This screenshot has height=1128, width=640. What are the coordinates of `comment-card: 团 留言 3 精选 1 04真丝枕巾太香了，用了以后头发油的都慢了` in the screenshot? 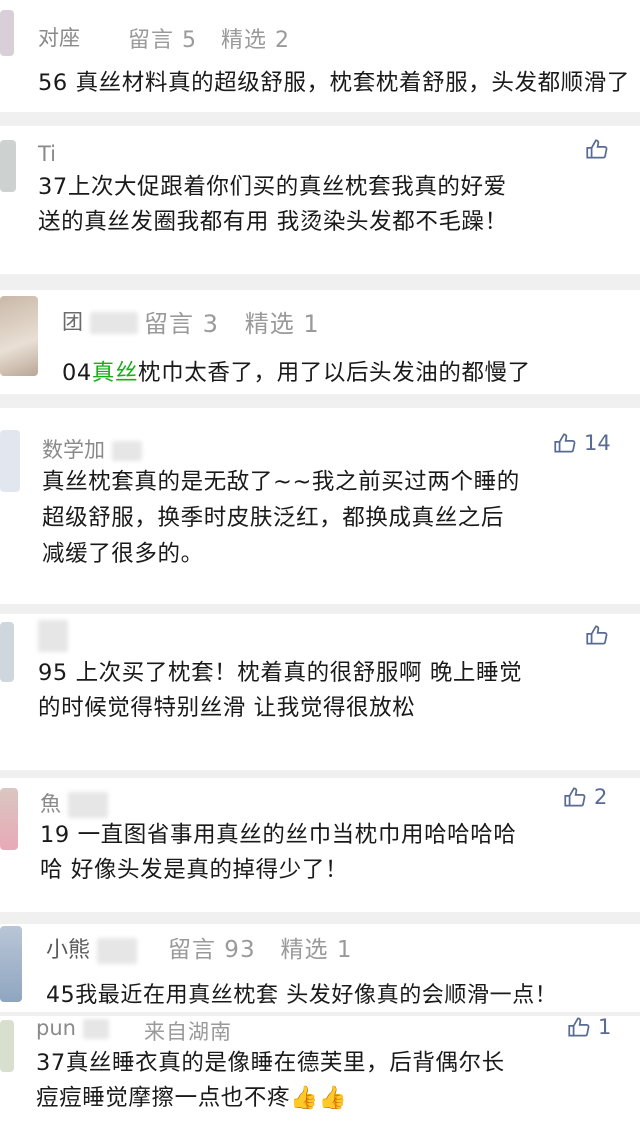 It's located at (320, 342).